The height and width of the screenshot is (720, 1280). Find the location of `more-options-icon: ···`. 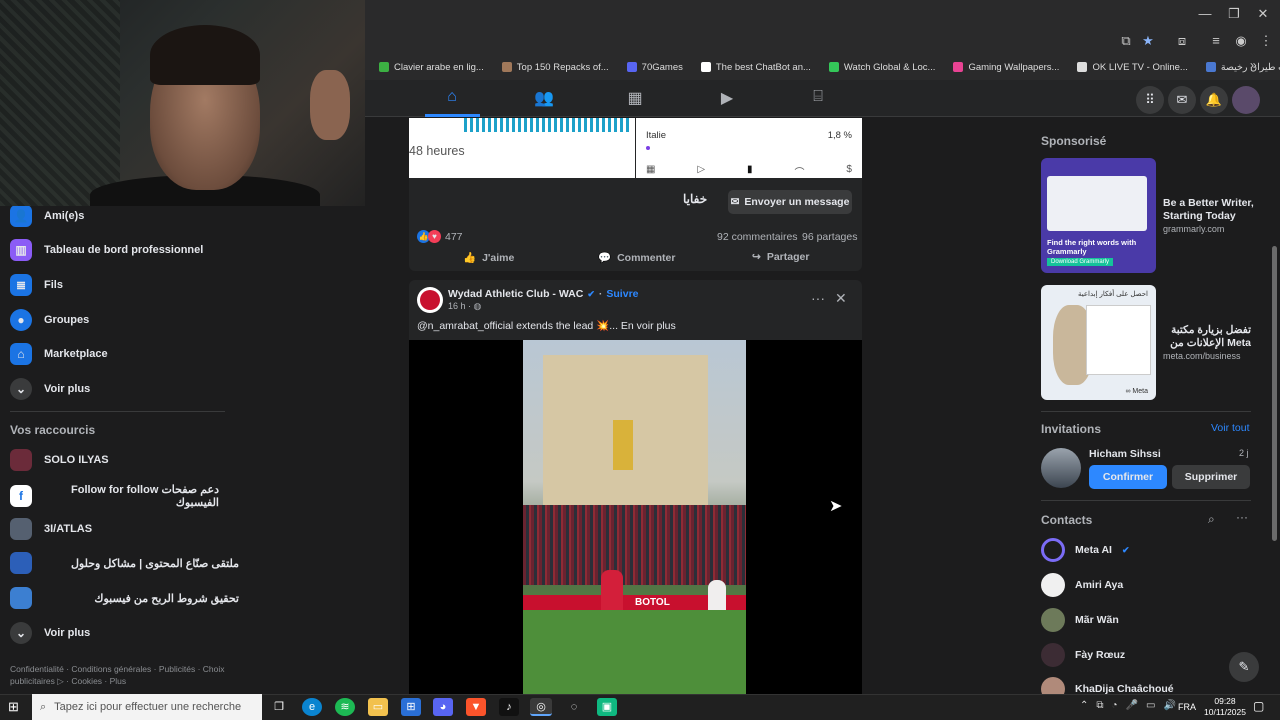

more-options-icon: ··· is located at coordinates (818, 298).